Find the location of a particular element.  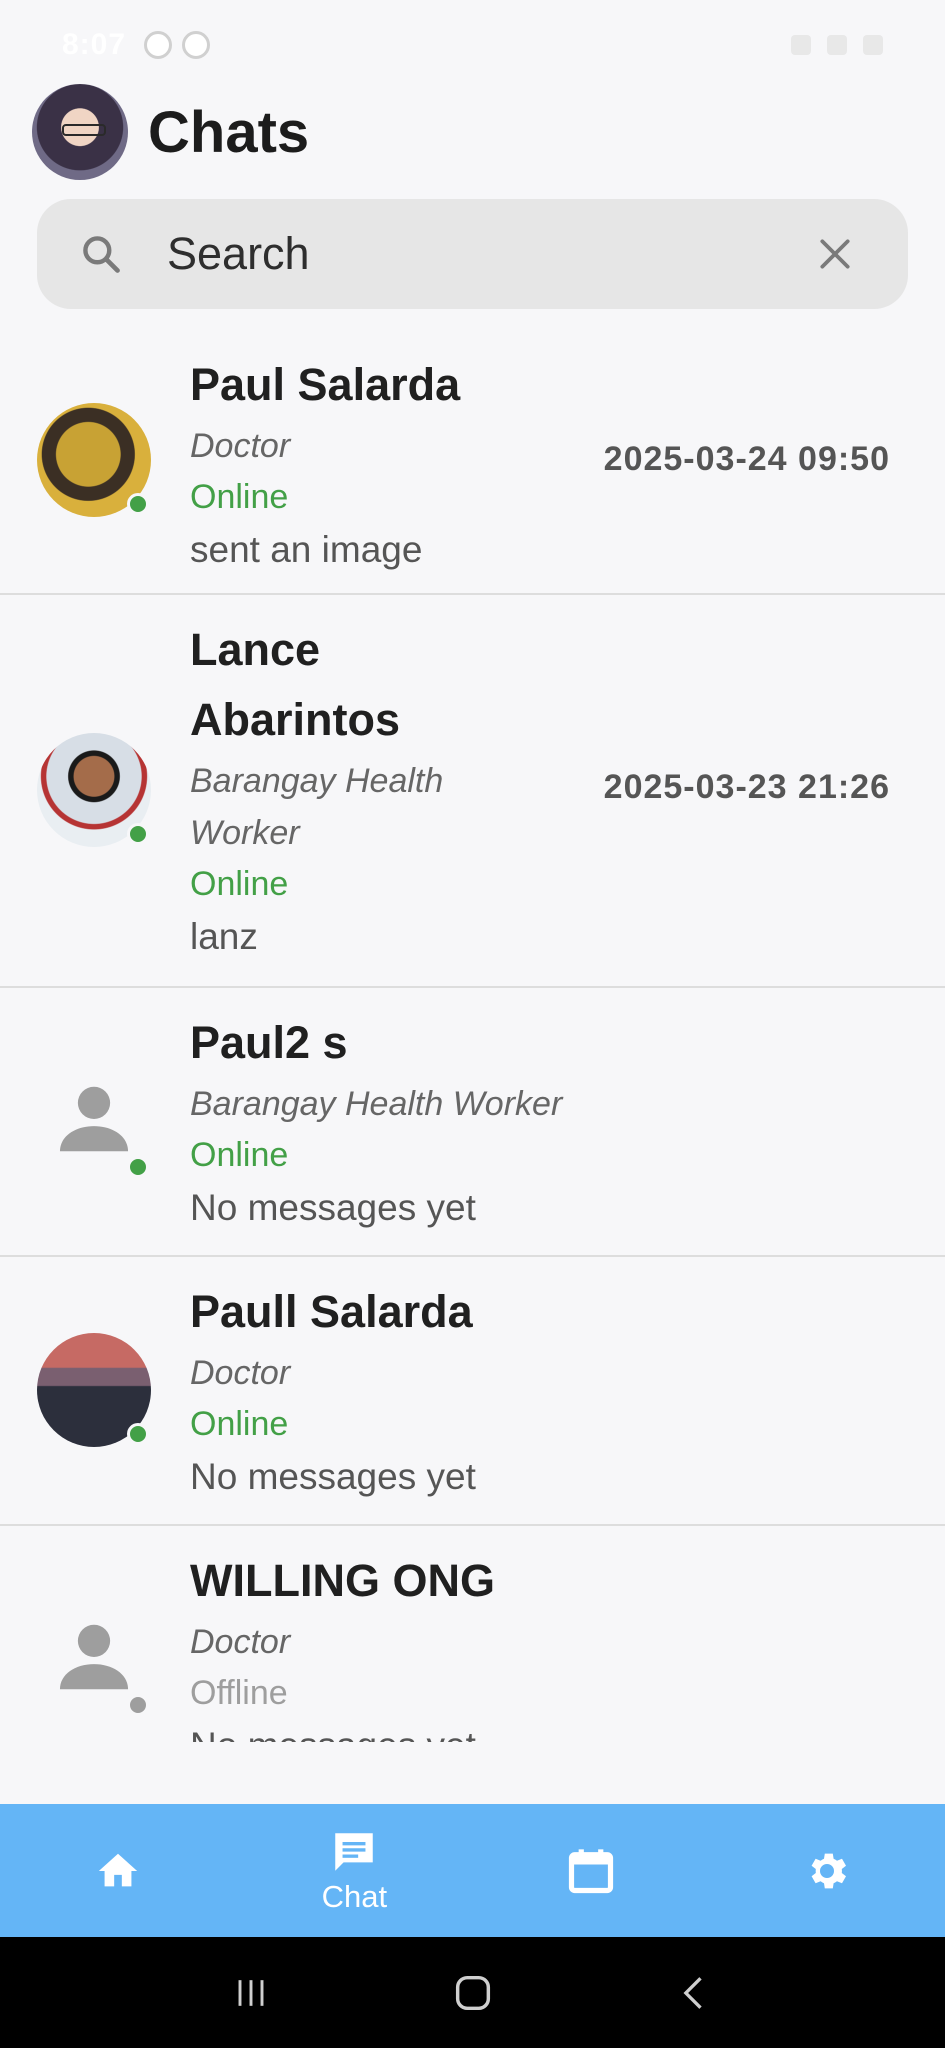

nav-home is located at coordinates (118, 1870).